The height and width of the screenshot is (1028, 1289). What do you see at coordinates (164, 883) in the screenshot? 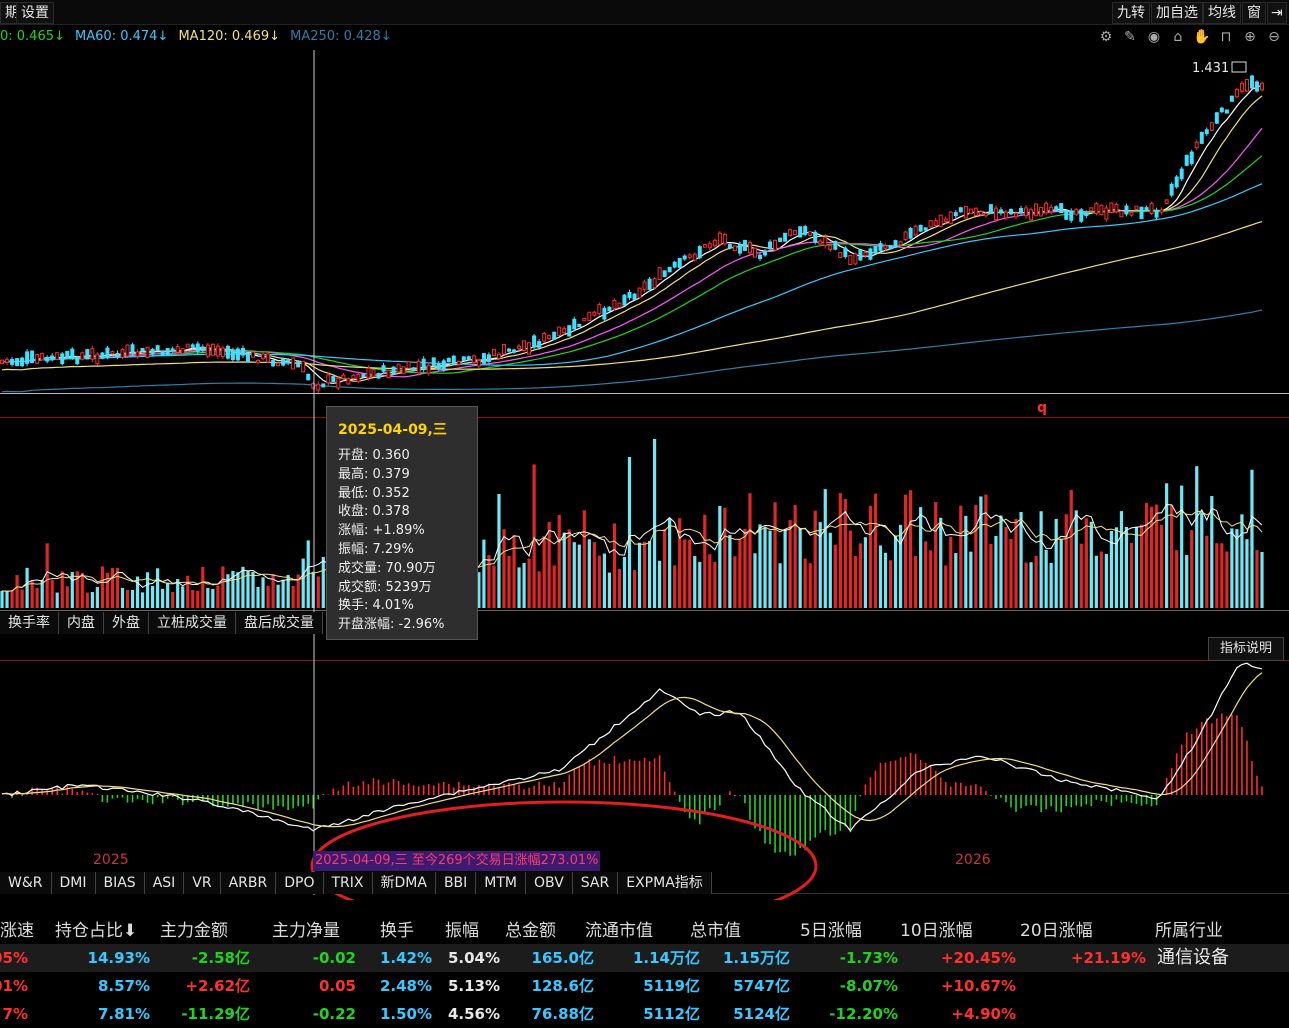
I see `tab-asi: ASI` at bounding box center [164, 883].